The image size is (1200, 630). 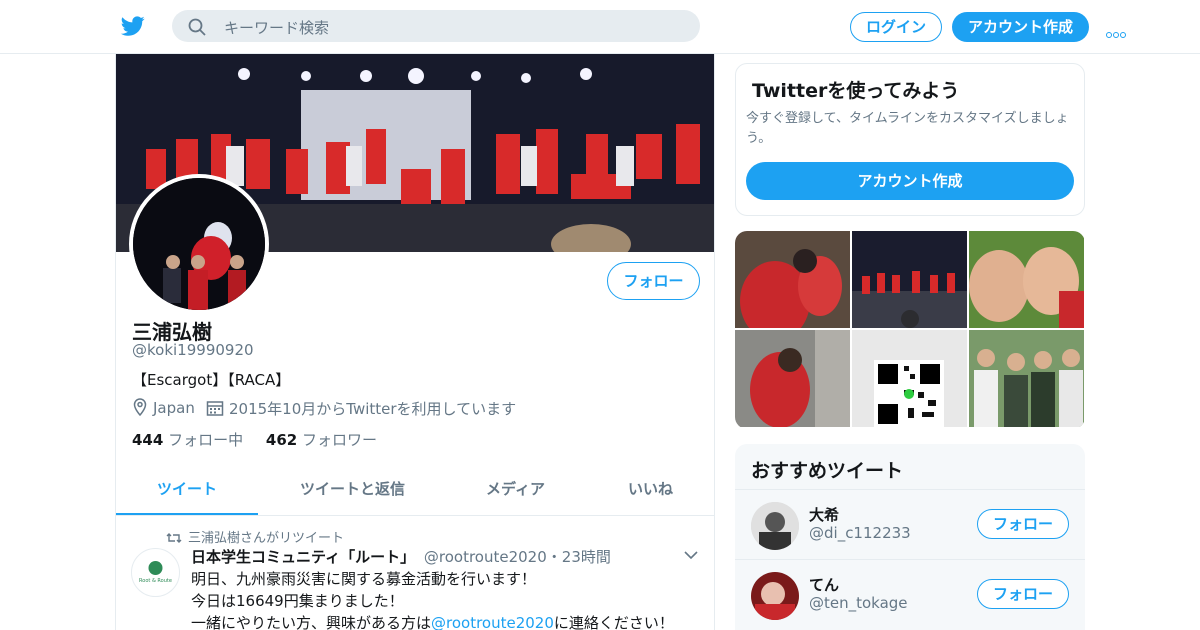 What do you see at coordinates (215, 408) in the screenshot?
I see `calendar-icon` at bounding box center [215, 408].